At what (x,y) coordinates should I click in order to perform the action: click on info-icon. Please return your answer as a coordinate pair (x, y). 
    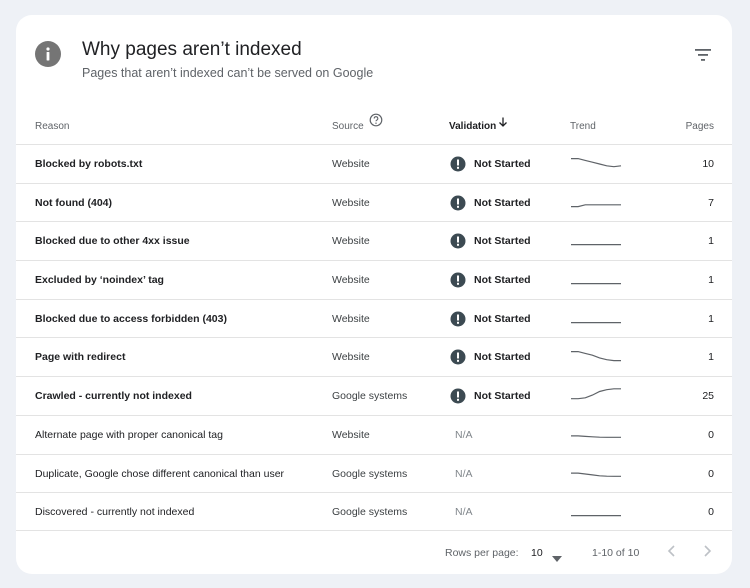
    Looking at the image, I should click on (48, 54).